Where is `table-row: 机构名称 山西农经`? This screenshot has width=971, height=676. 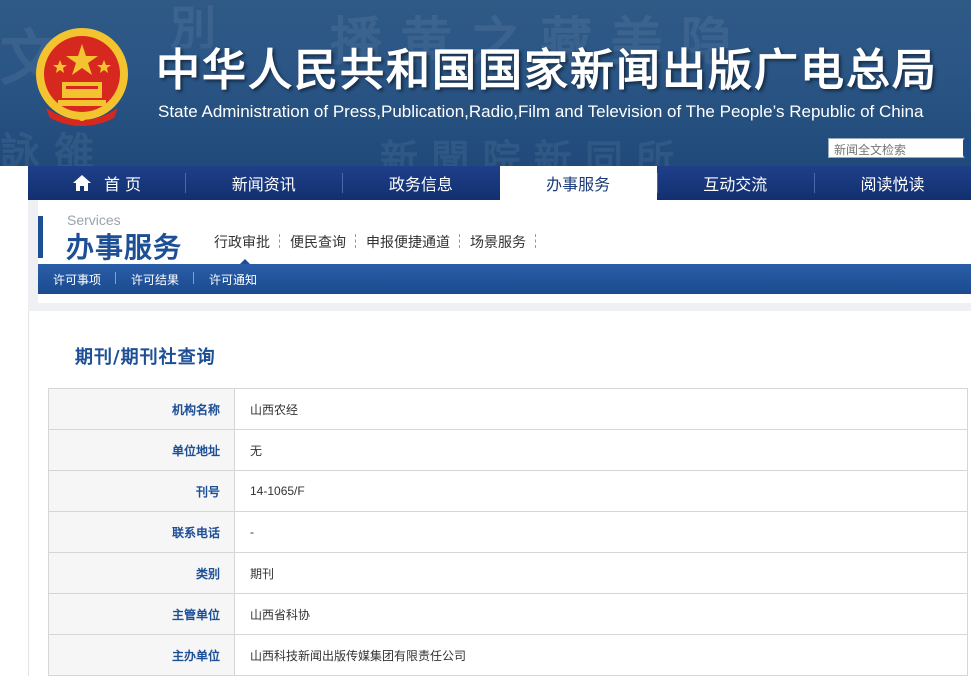
table-row: 机构名称 山西农经 is located at coordinates (508, 409).